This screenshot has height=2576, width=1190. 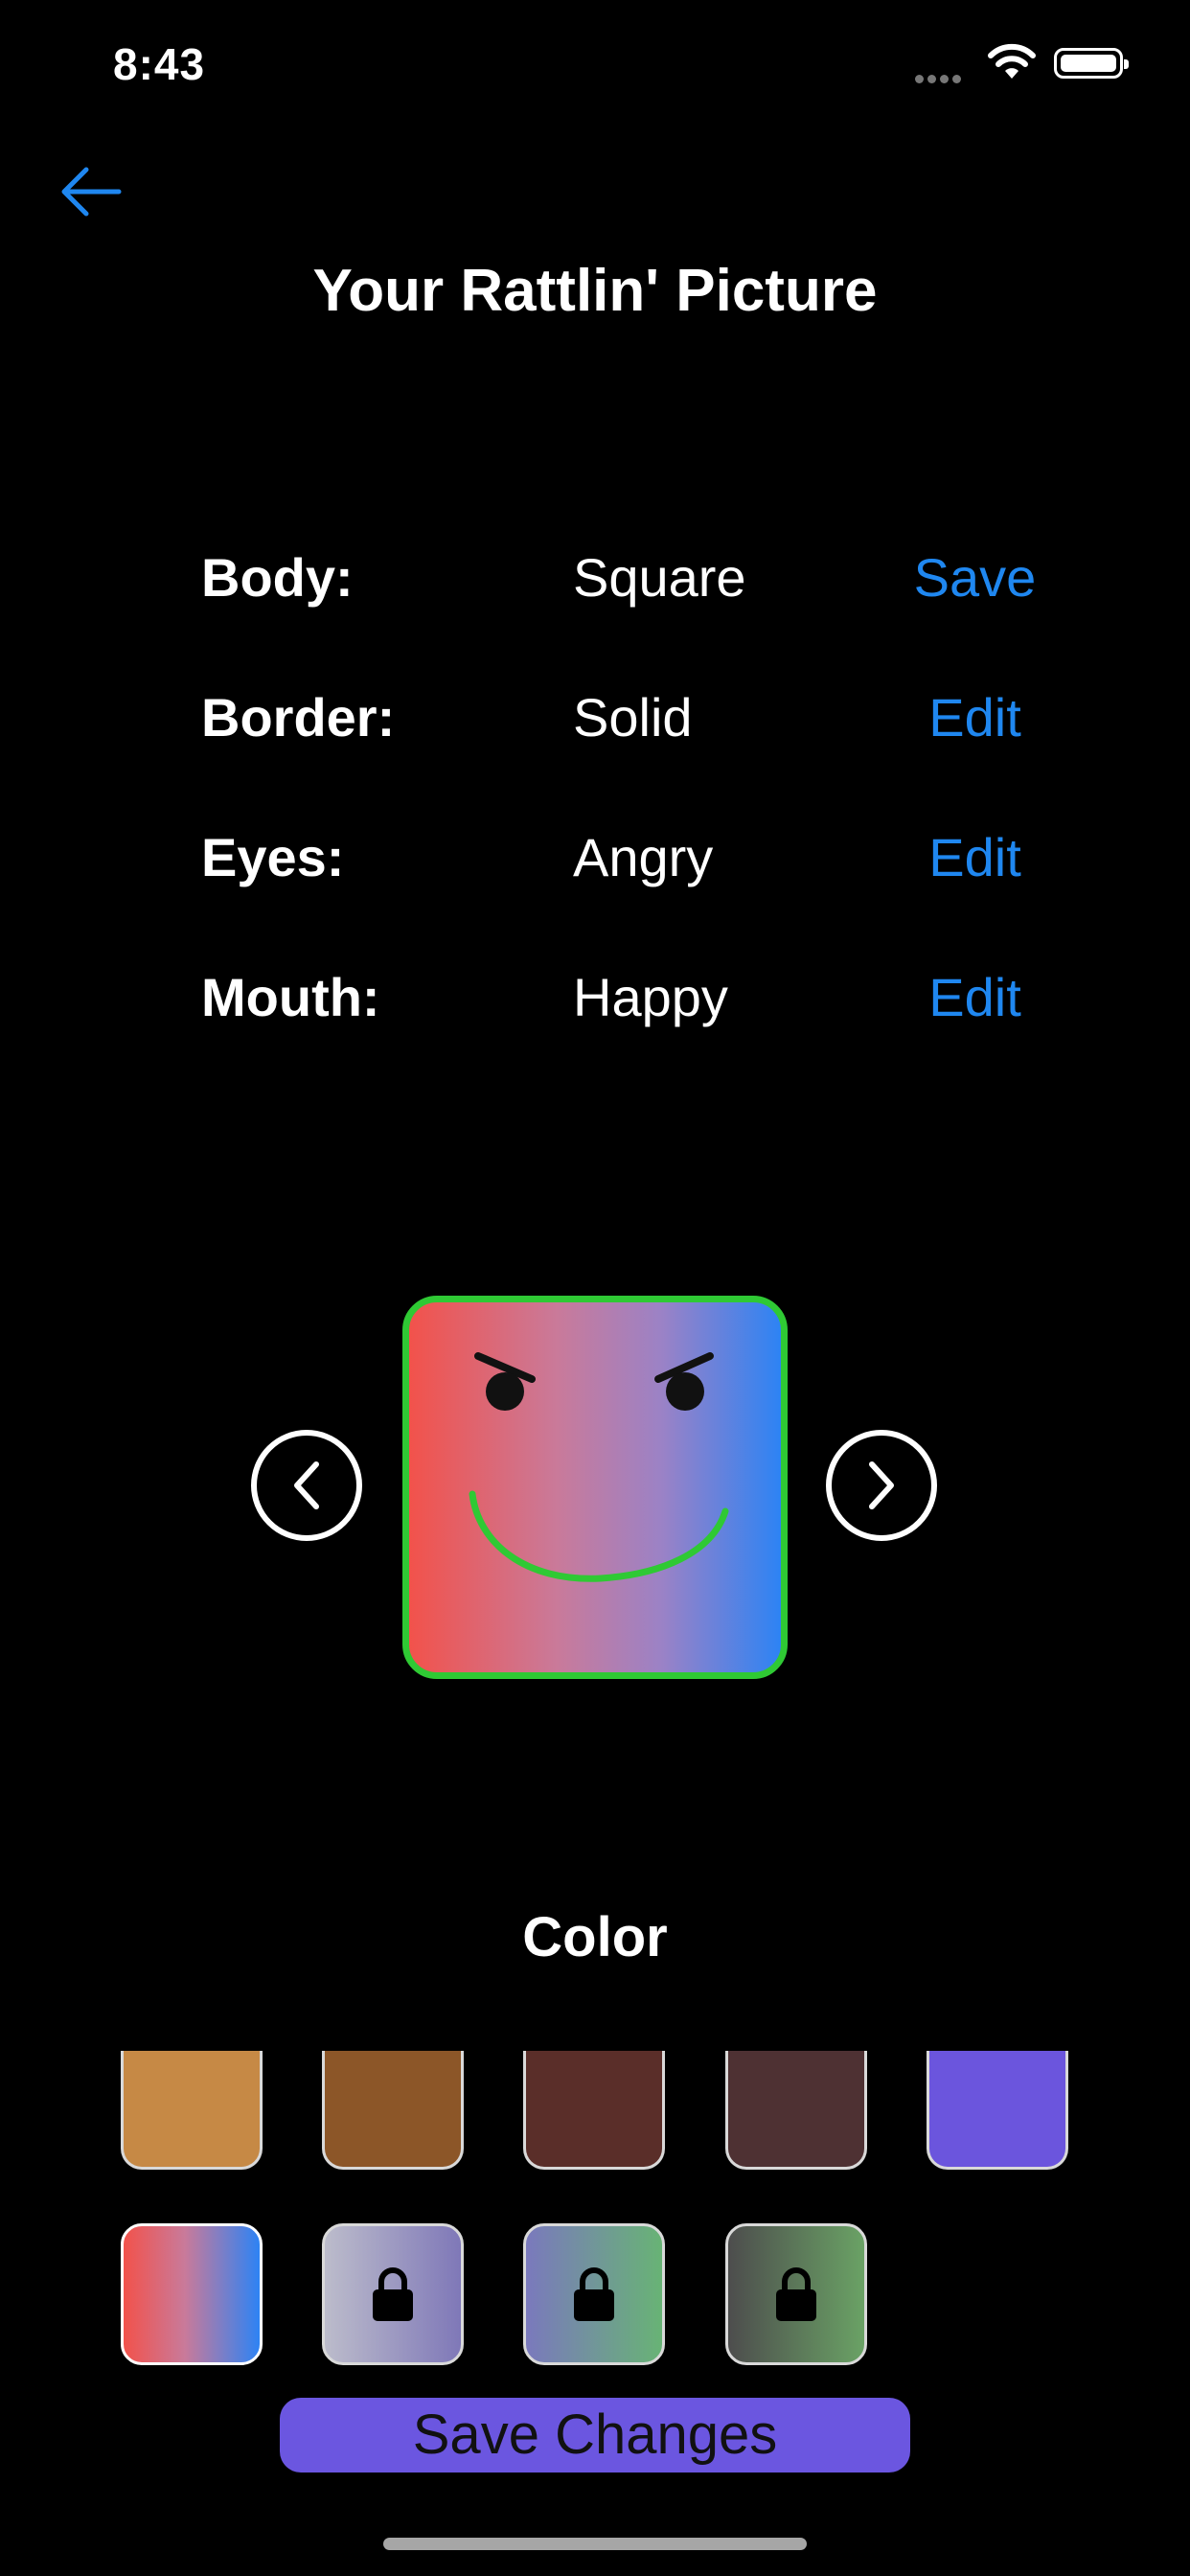 I want to click on home-indicator, so click(x=595, y=2544).